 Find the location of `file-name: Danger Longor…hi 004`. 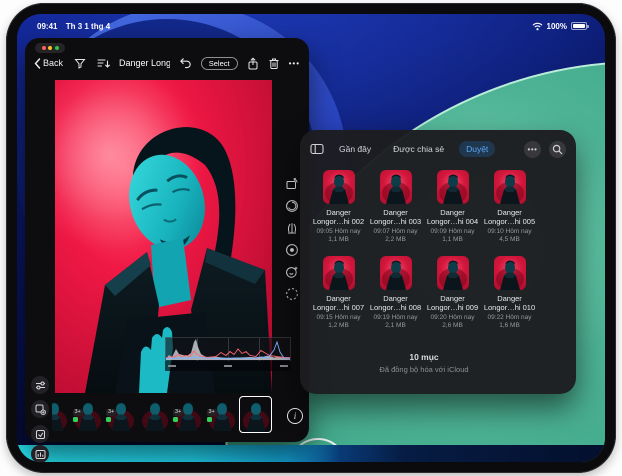

file-name: Danger Longor…hi 004 is located at coordinates (452, 217).